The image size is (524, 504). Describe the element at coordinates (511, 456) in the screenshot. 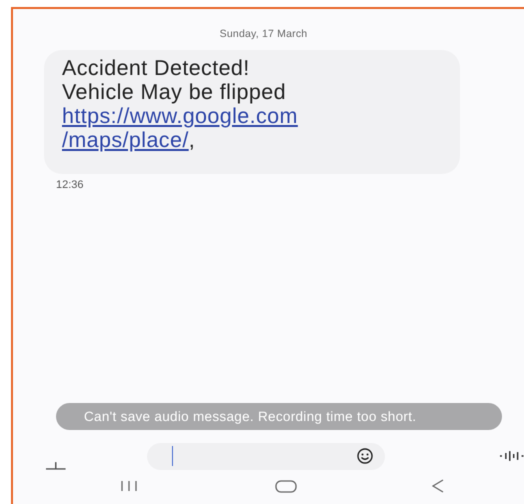

I see `voice-icon` at that location.